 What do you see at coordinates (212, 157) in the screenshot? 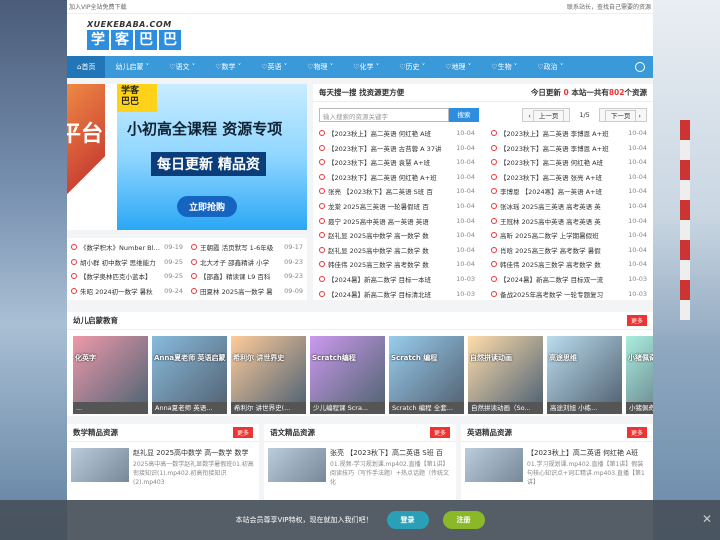
I see `banner-main: 学客 巴巴 小初高全课程 资源专项 每日更新 精品资 立即抢购` at bounding box center [212, 157].